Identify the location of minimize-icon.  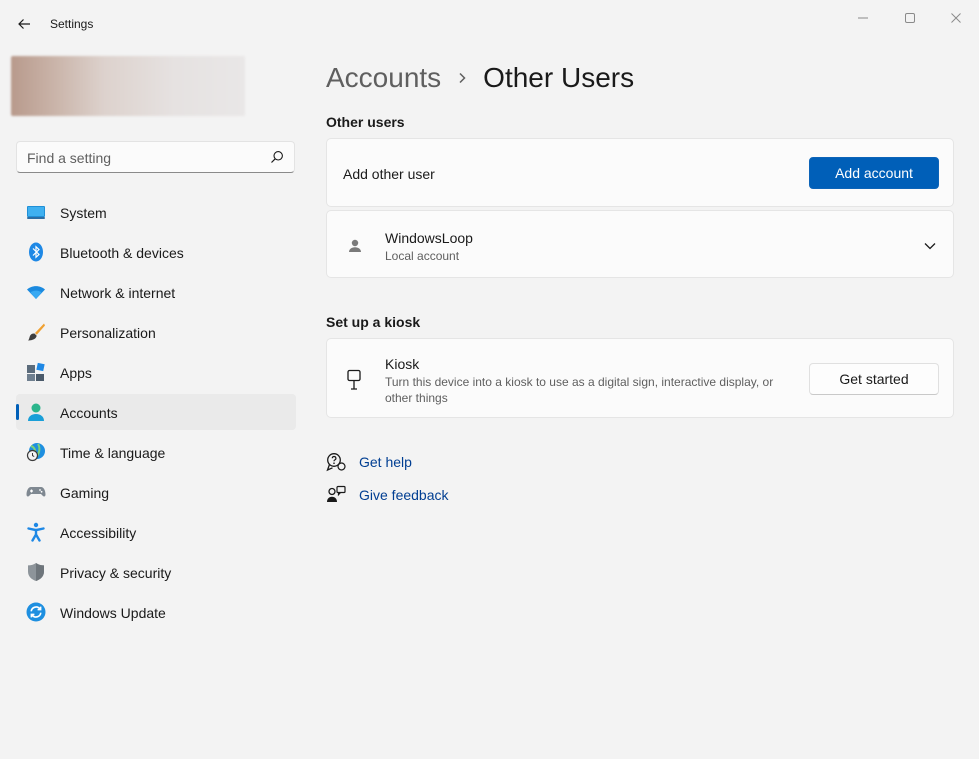
(863, 18).